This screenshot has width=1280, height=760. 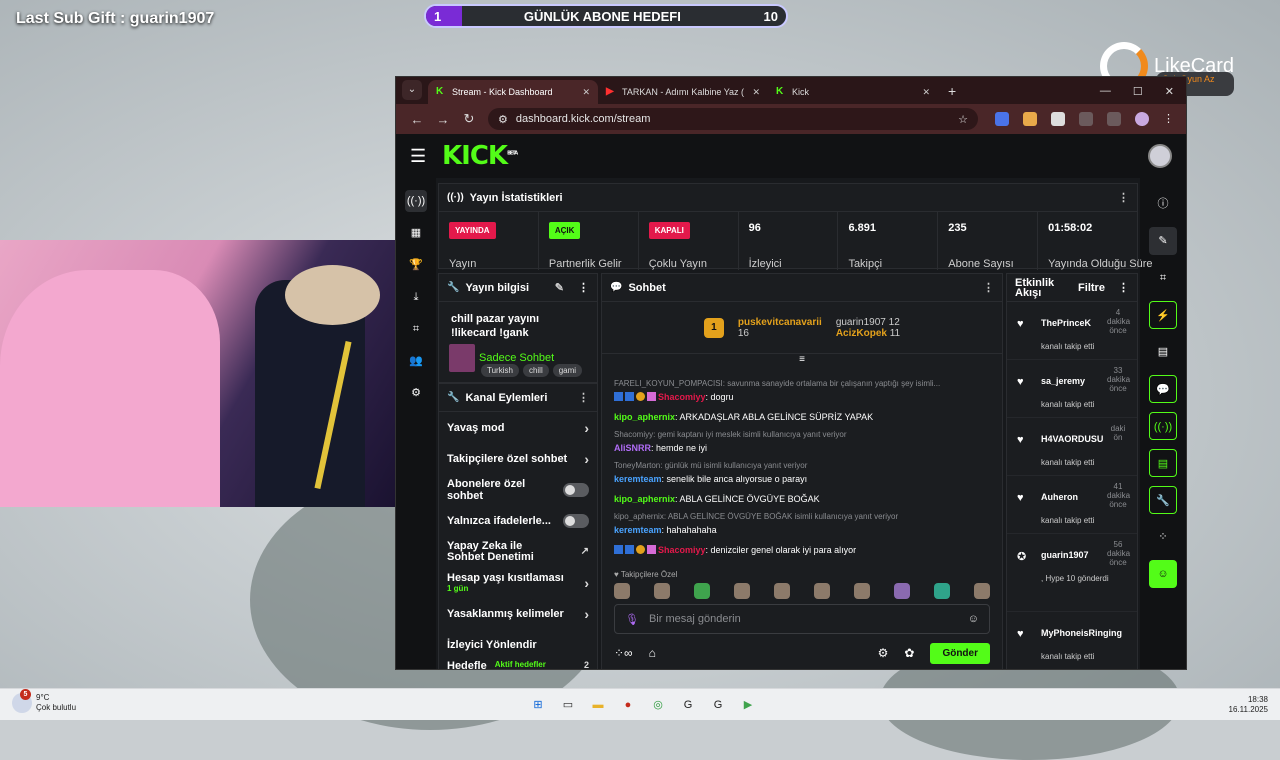 What do you see at coordinates (518, 582) in the screenshot?
I see `account-age-row: Hesap yaşı kısıtlaması 1 gün ›` at bounding box center [518, 582].